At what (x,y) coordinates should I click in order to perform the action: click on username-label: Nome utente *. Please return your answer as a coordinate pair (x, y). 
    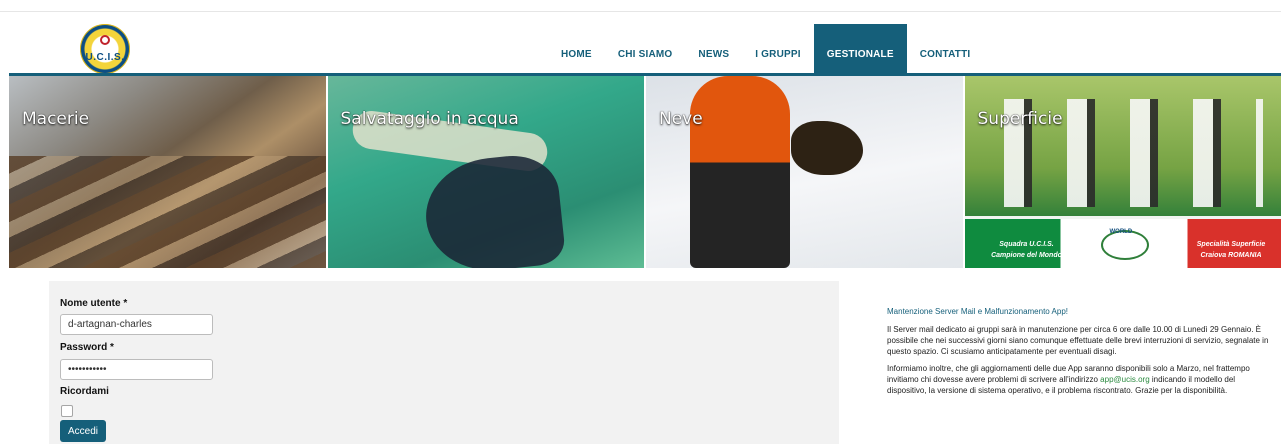
    Looking at the image, I should click on (94, 303).